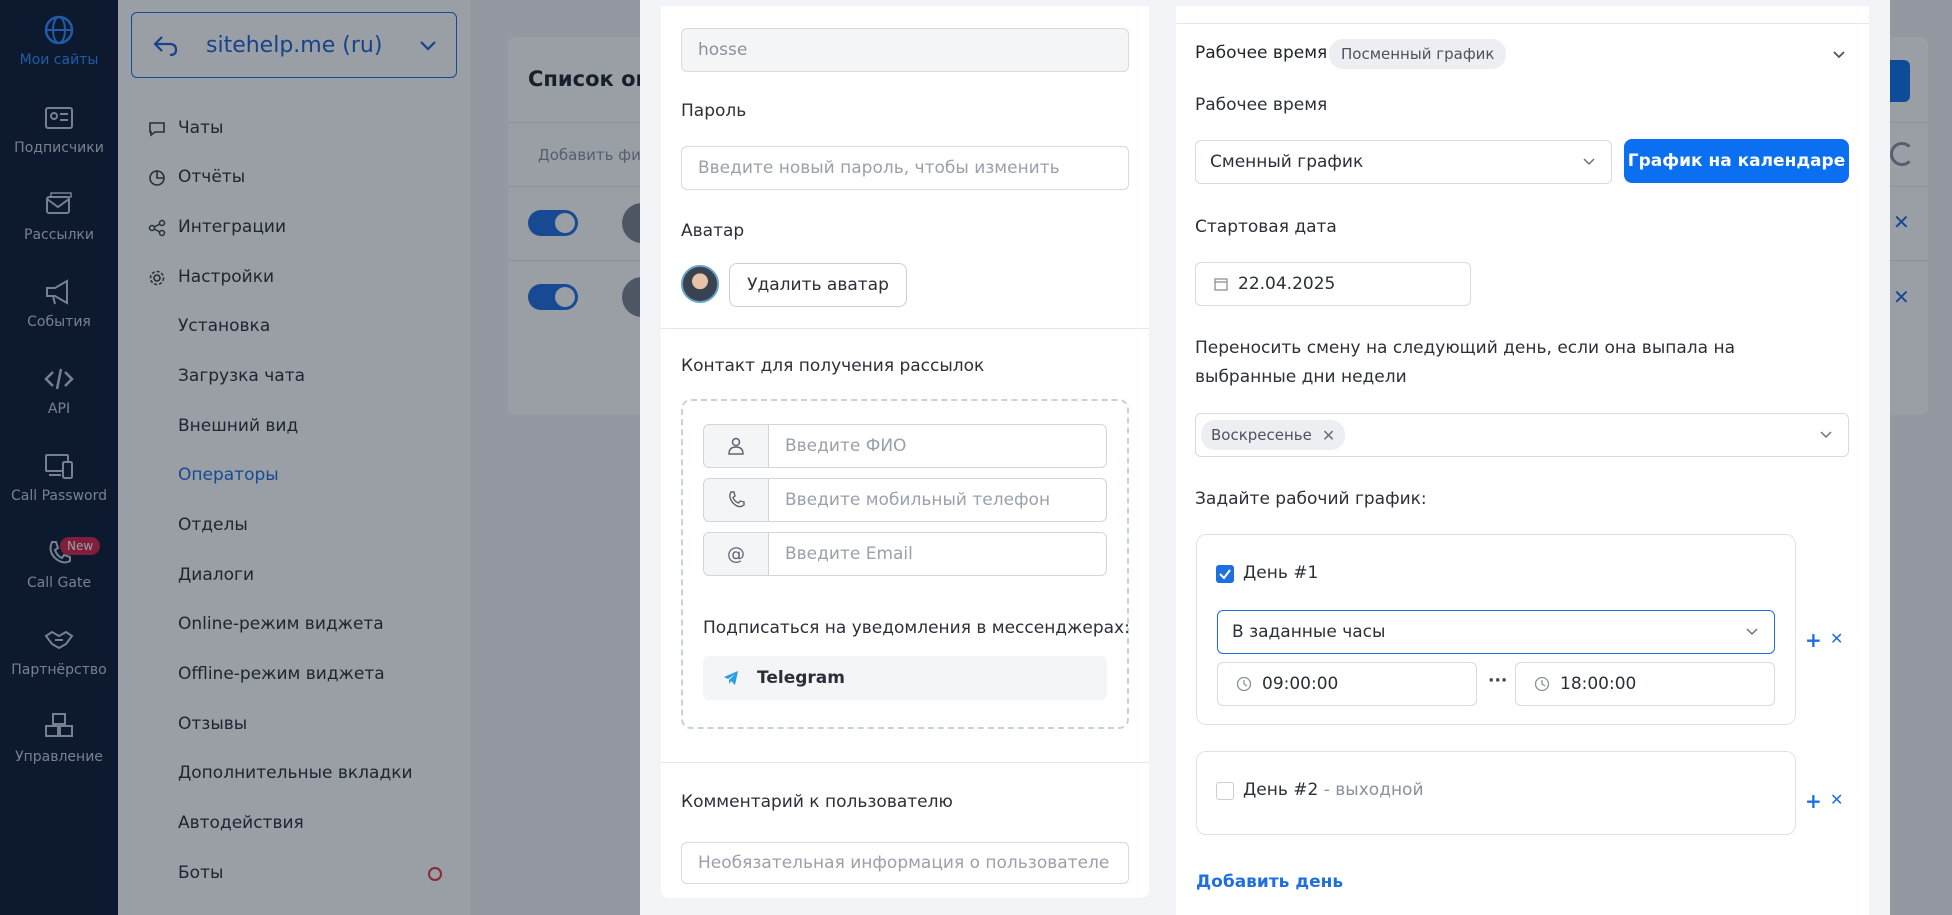  I want to click on day-off-suffix: - выходной, so click(1373, 790).